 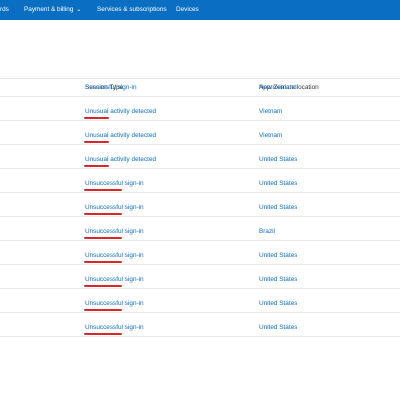 I want to click on session-type-link: Successful sign-in, so click(x=111, y=87).